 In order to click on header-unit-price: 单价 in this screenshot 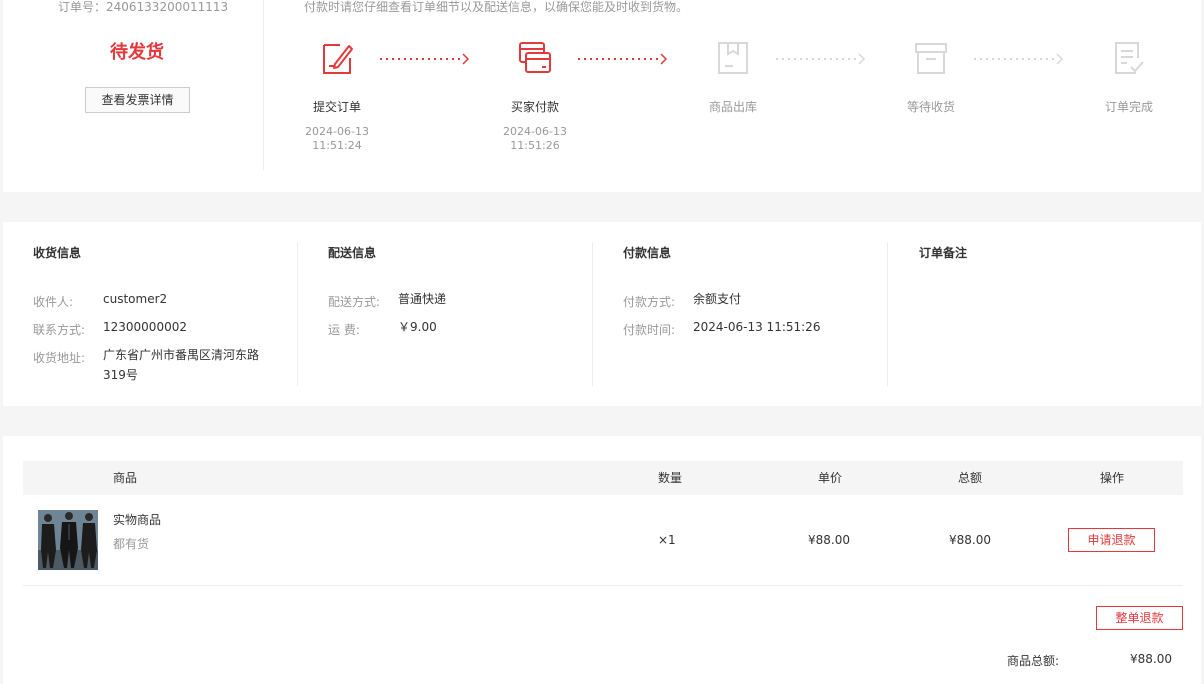, I will do `click(830, 478)`.